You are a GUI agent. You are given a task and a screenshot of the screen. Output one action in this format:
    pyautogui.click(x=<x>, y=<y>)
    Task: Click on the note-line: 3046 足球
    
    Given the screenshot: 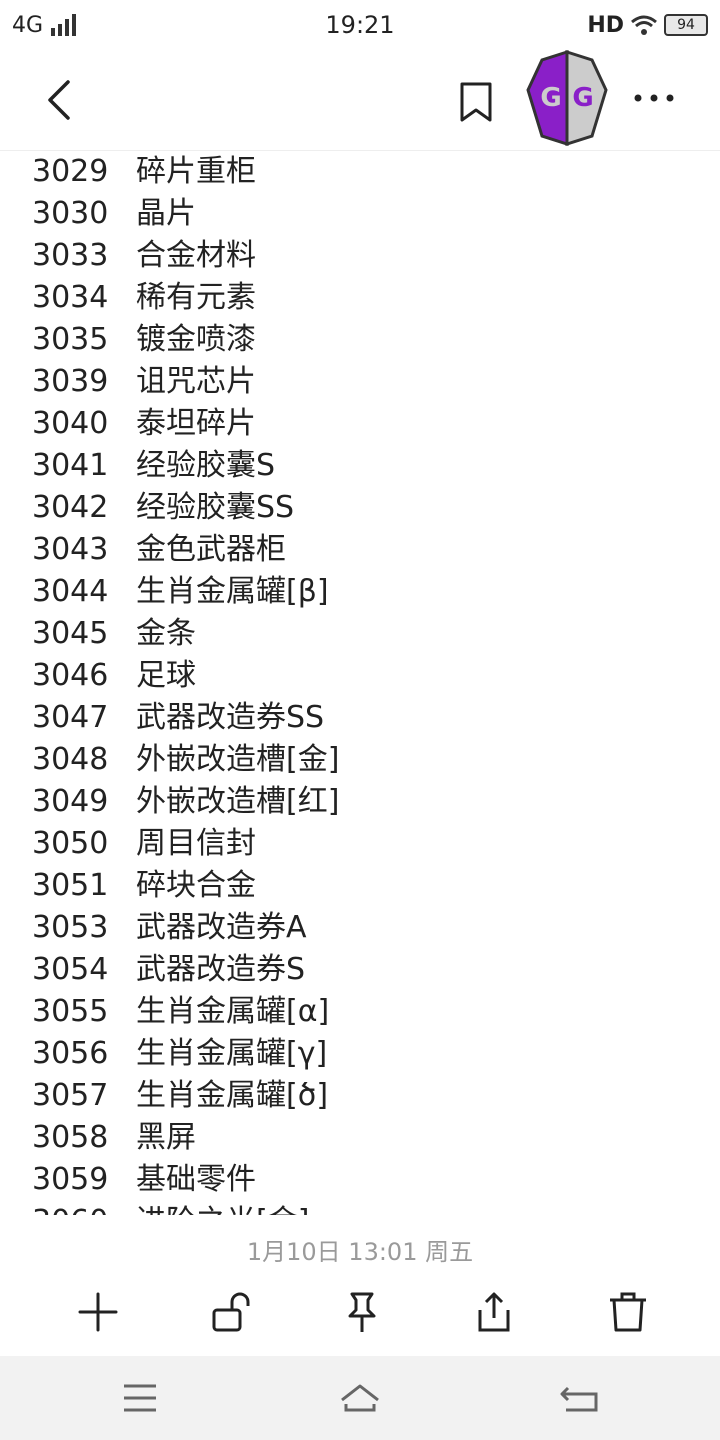 What is the action you would take?
    pyautogui.click(x=362, y=676)
    